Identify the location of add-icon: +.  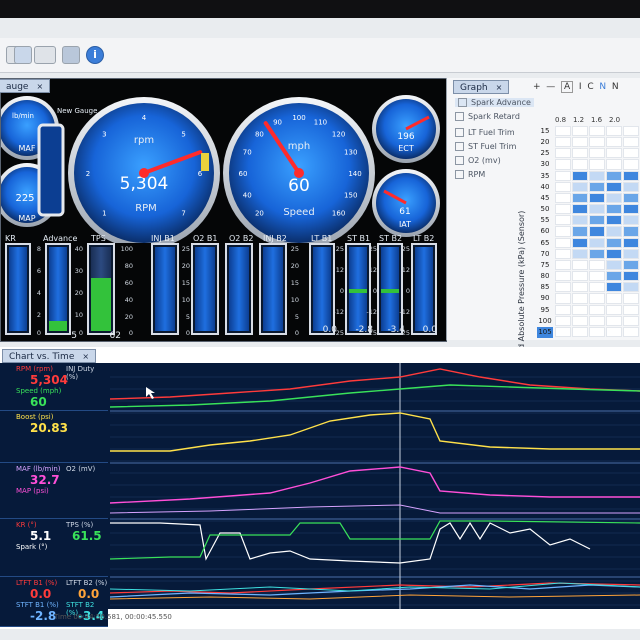
(537, 87).